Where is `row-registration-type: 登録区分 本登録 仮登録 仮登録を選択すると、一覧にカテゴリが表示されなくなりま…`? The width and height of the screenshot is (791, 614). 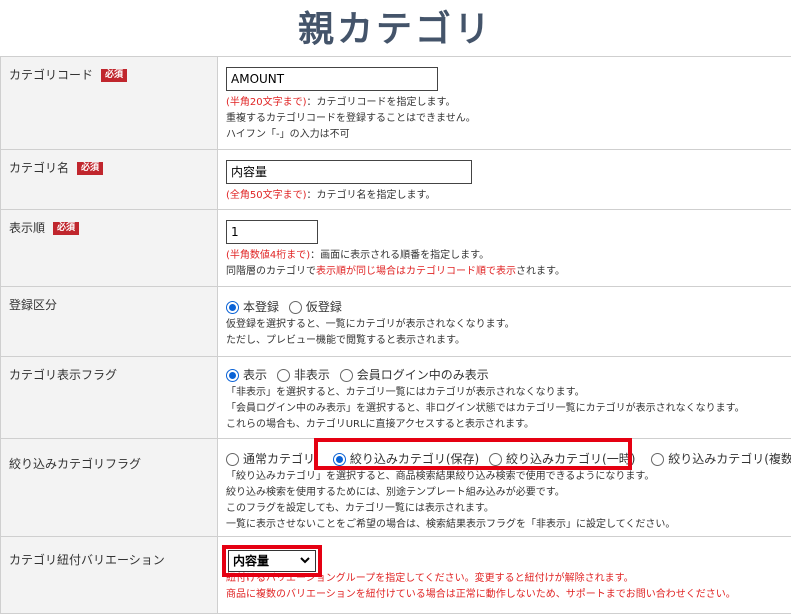
row-registration-type: 登録区分 本登録 仮登録 仮登録を選択すると、一覧にカテゴリが表示されなくなりま… is located at coordinates (395, 321).